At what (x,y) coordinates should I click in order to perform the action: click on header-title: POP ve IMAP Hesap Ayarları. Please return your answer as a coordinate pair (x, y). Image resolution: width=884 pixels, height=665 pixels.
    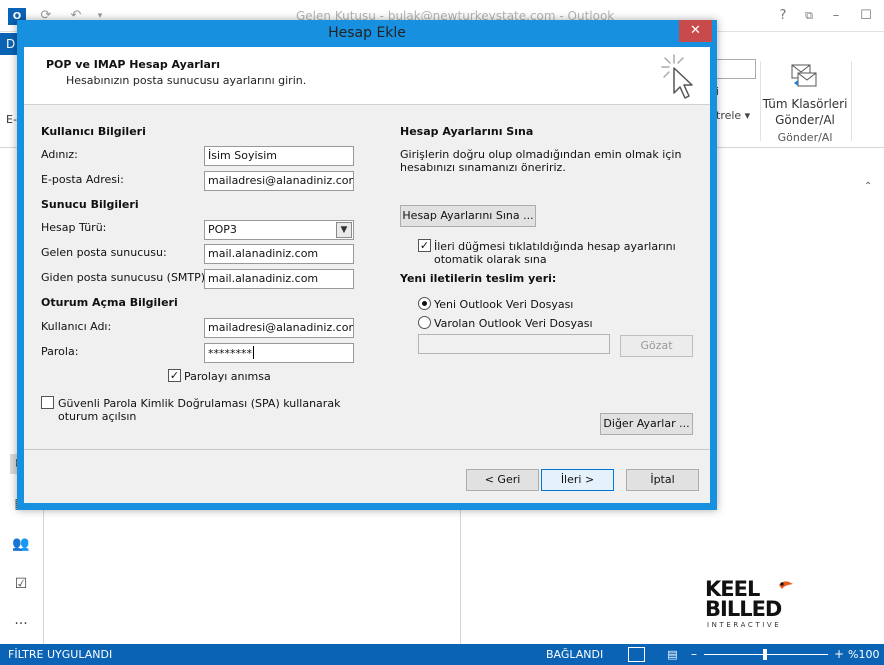
    Looking at the image, I should click on (133, 64).